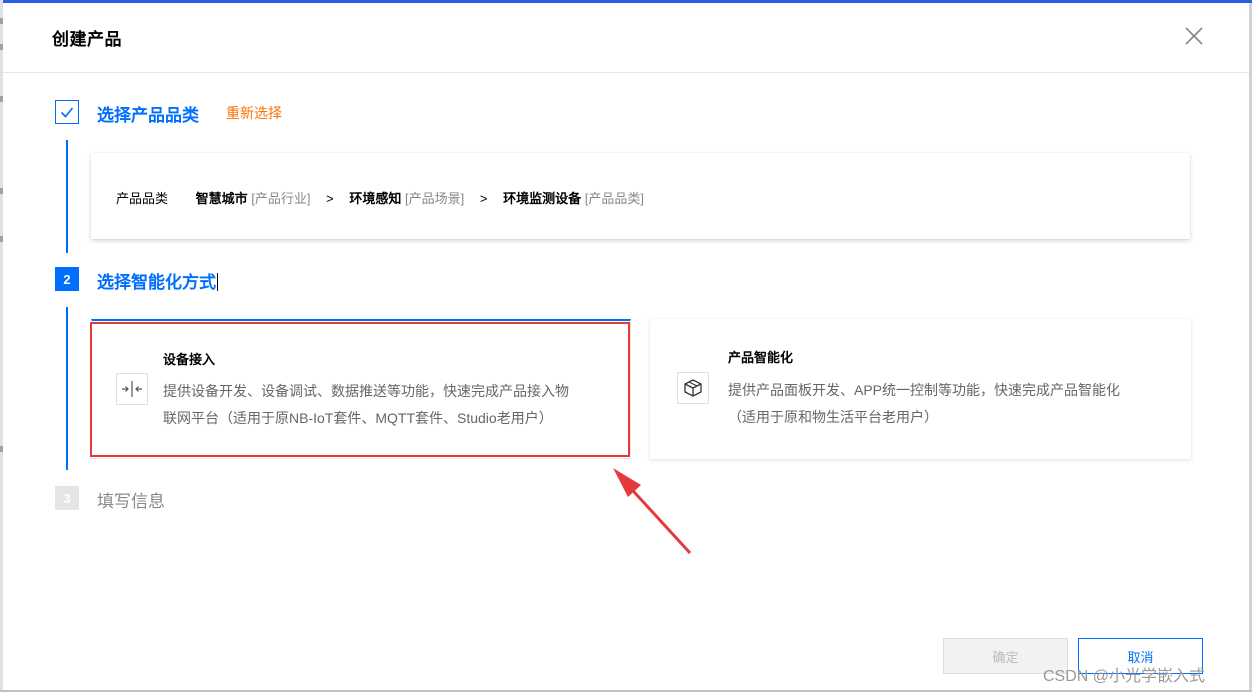  Describe the element at coordinates (1124, 676) in the screenshot. I see `watermark: CSDN @小光学嵌入式` at that location.